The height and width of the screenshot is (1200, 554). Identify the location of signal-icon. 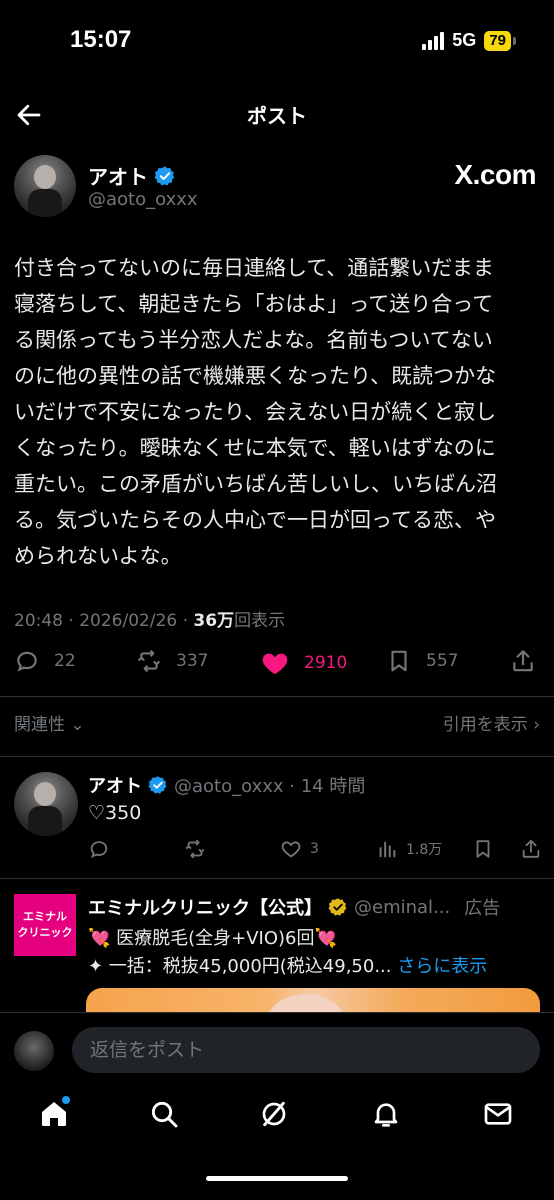
(433, 40).